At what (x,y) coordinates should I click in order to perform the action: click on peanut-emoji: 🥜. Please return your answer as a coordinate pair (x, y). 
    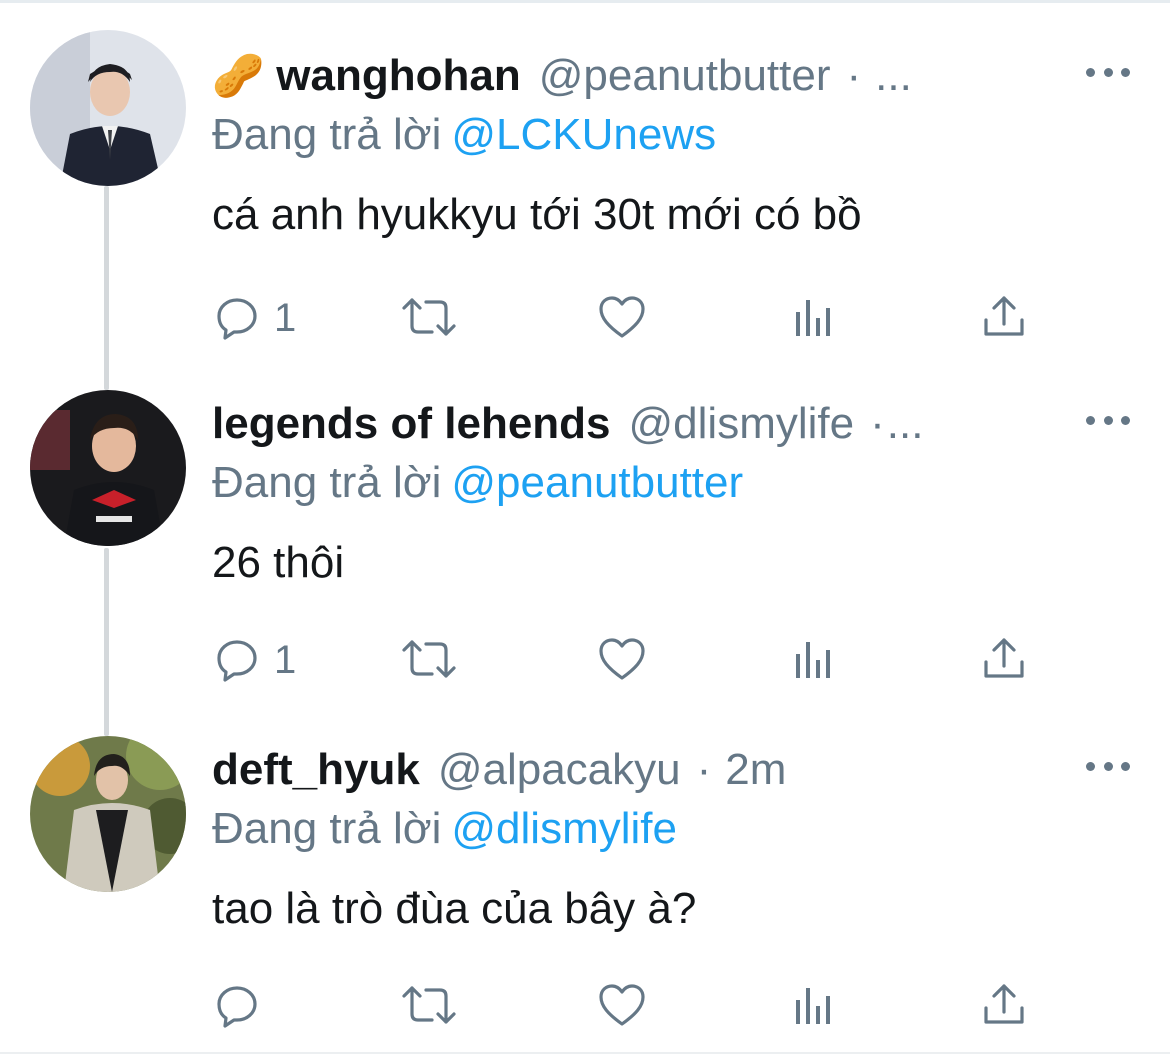
    Looking at the image, I should click on (238, 75).